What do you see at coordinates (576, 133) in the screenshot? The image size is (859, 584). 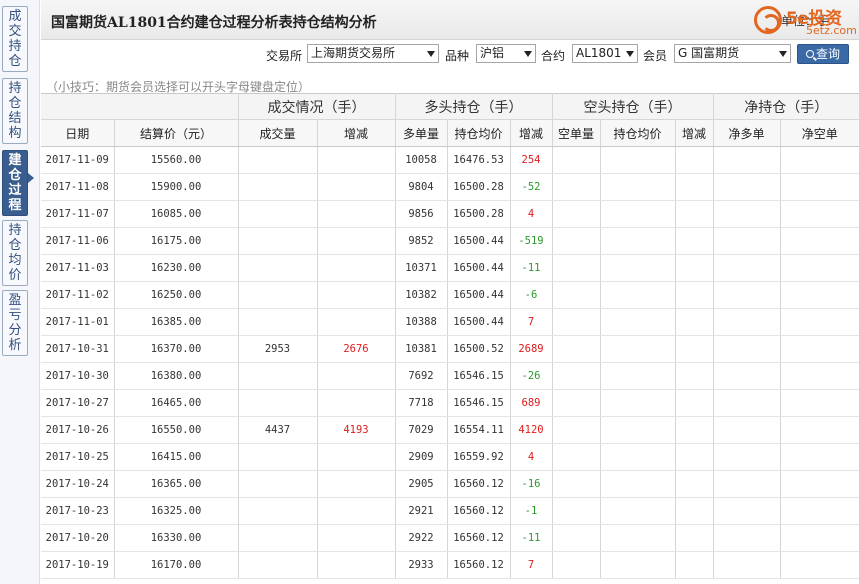 I see `column-header: 空单量` at bounding box center [576, 133].